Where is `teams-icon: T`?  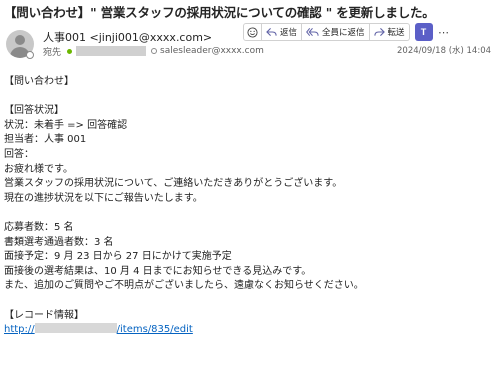 teams-icon: T is located at coordinates (423, 32).